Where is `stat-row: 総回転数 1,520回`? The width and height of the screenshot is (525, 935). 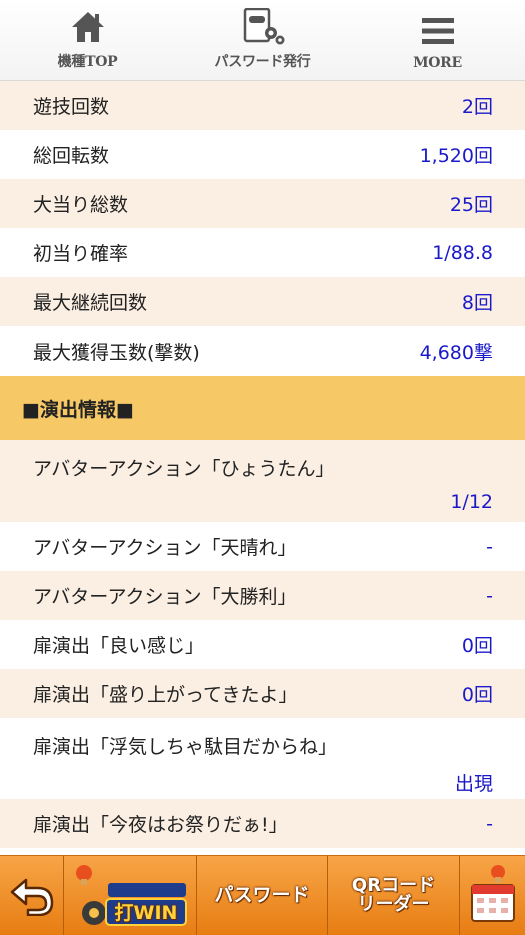 stat-row: 総回転数 1,520回 is located at coordinates (262, 154).